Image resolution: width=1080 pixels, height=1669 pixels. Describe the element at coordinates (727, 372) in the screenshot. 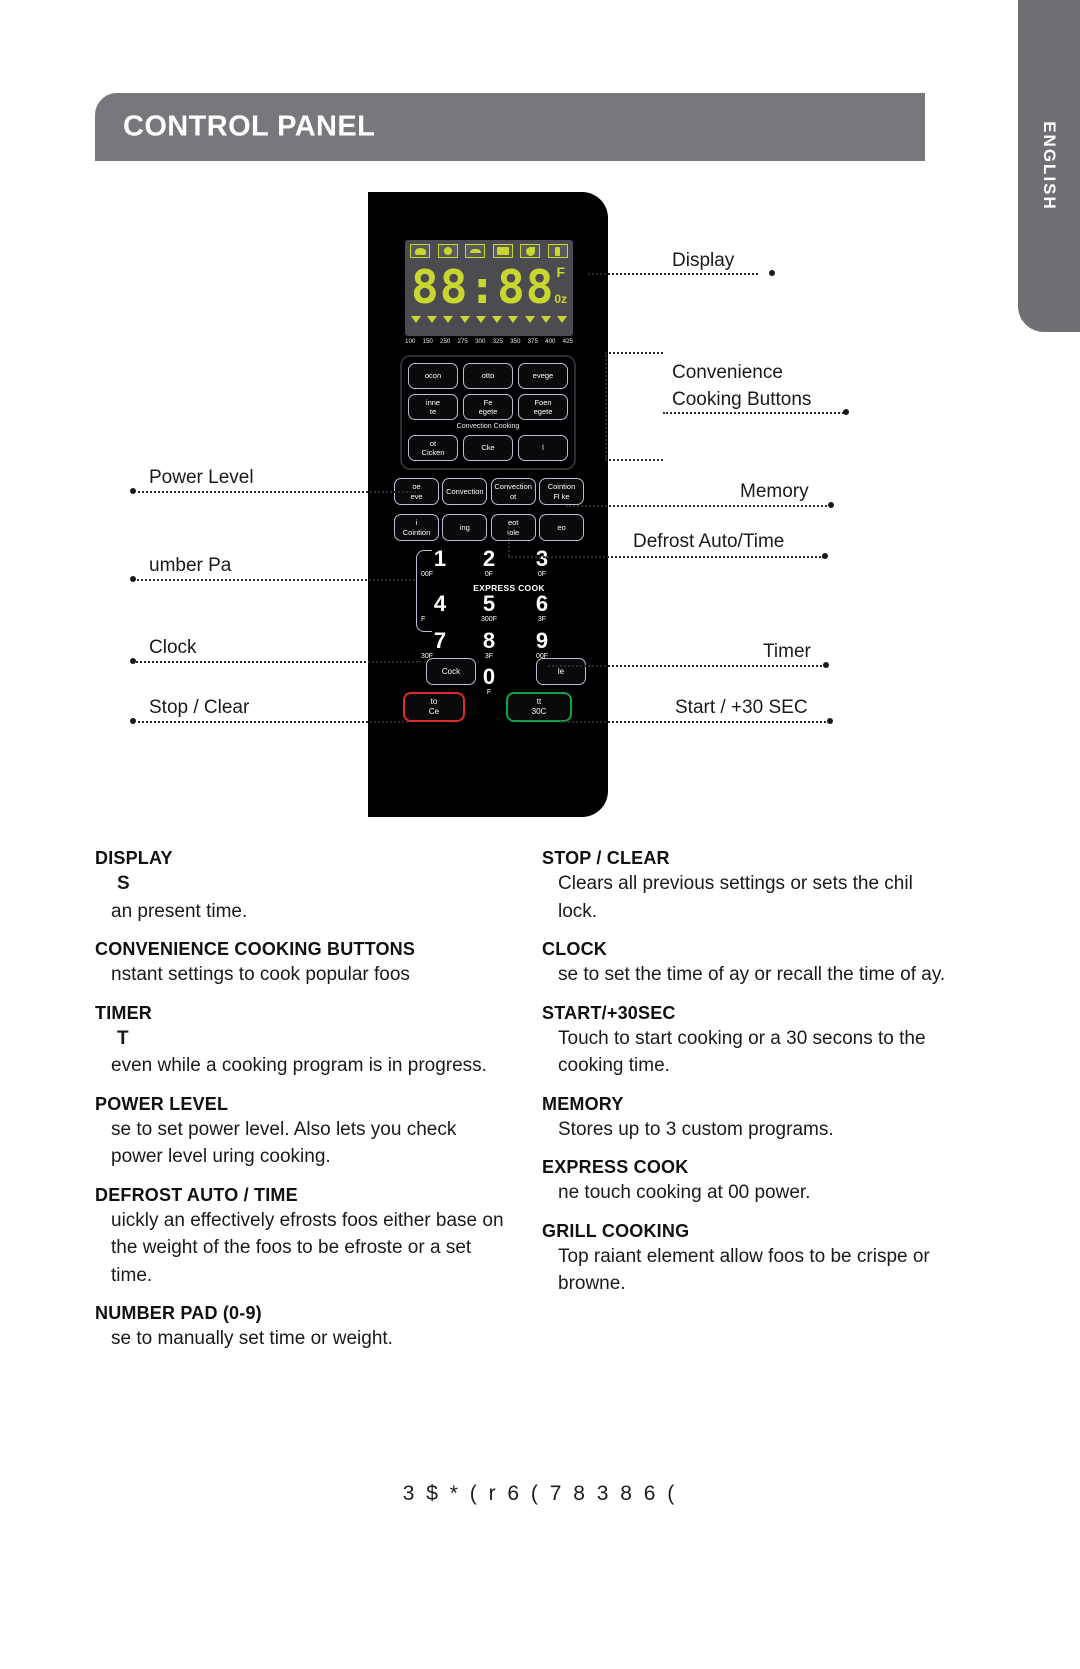

I see `callout-convenience-1: Convenience` at that location.